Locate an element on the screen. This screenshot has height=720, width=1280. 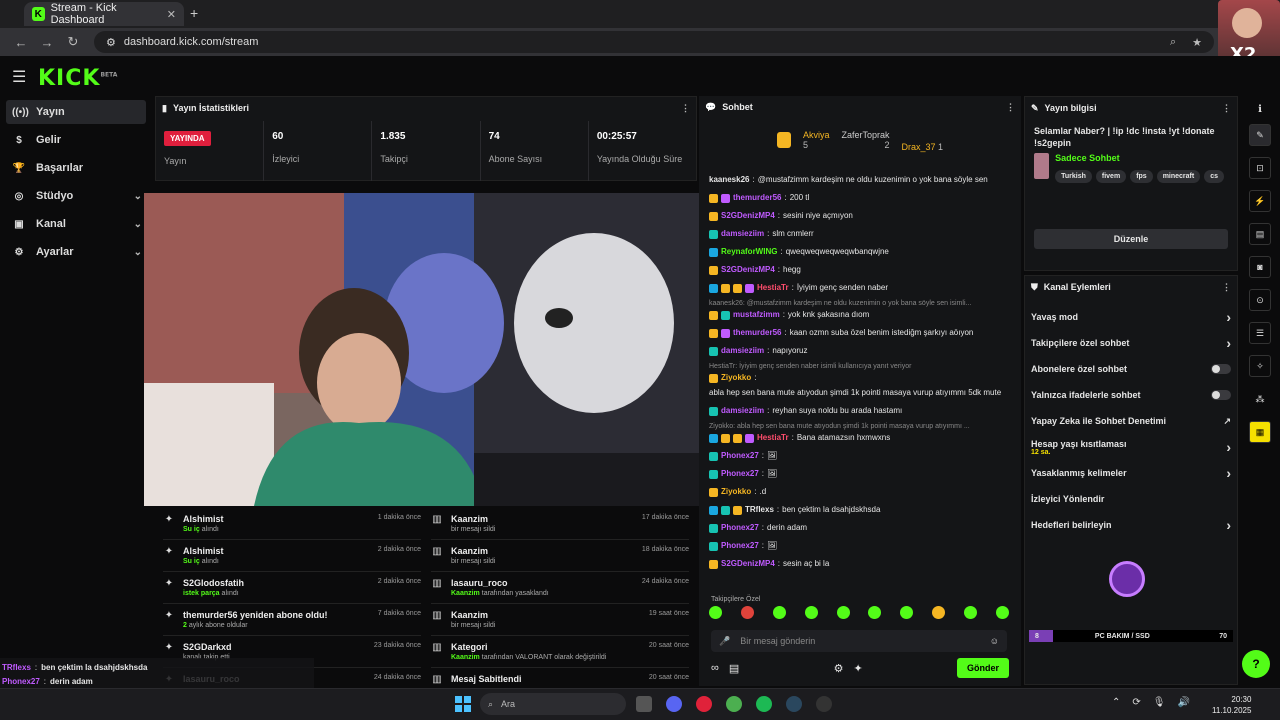
tag-pill: minecraft is located at coordinates (1178, 176).